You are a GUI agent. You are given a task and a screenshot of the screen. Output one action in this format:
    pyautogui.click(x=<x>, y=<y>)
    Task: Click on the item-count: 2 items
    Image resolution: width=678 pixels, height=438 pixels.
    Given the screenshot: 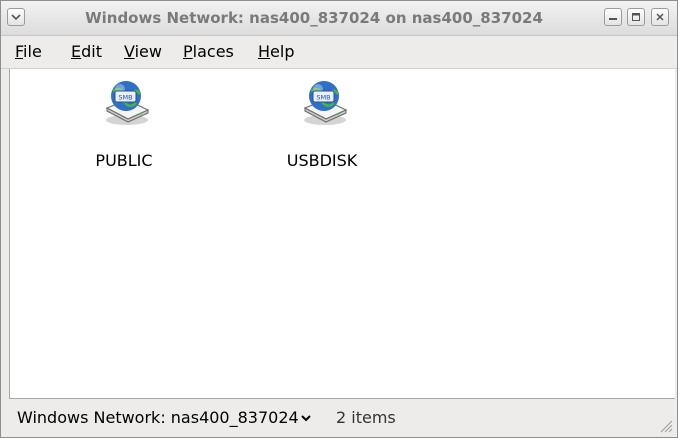 What is the action you would take?
    pyautogui.click(x=366, y=417)
    